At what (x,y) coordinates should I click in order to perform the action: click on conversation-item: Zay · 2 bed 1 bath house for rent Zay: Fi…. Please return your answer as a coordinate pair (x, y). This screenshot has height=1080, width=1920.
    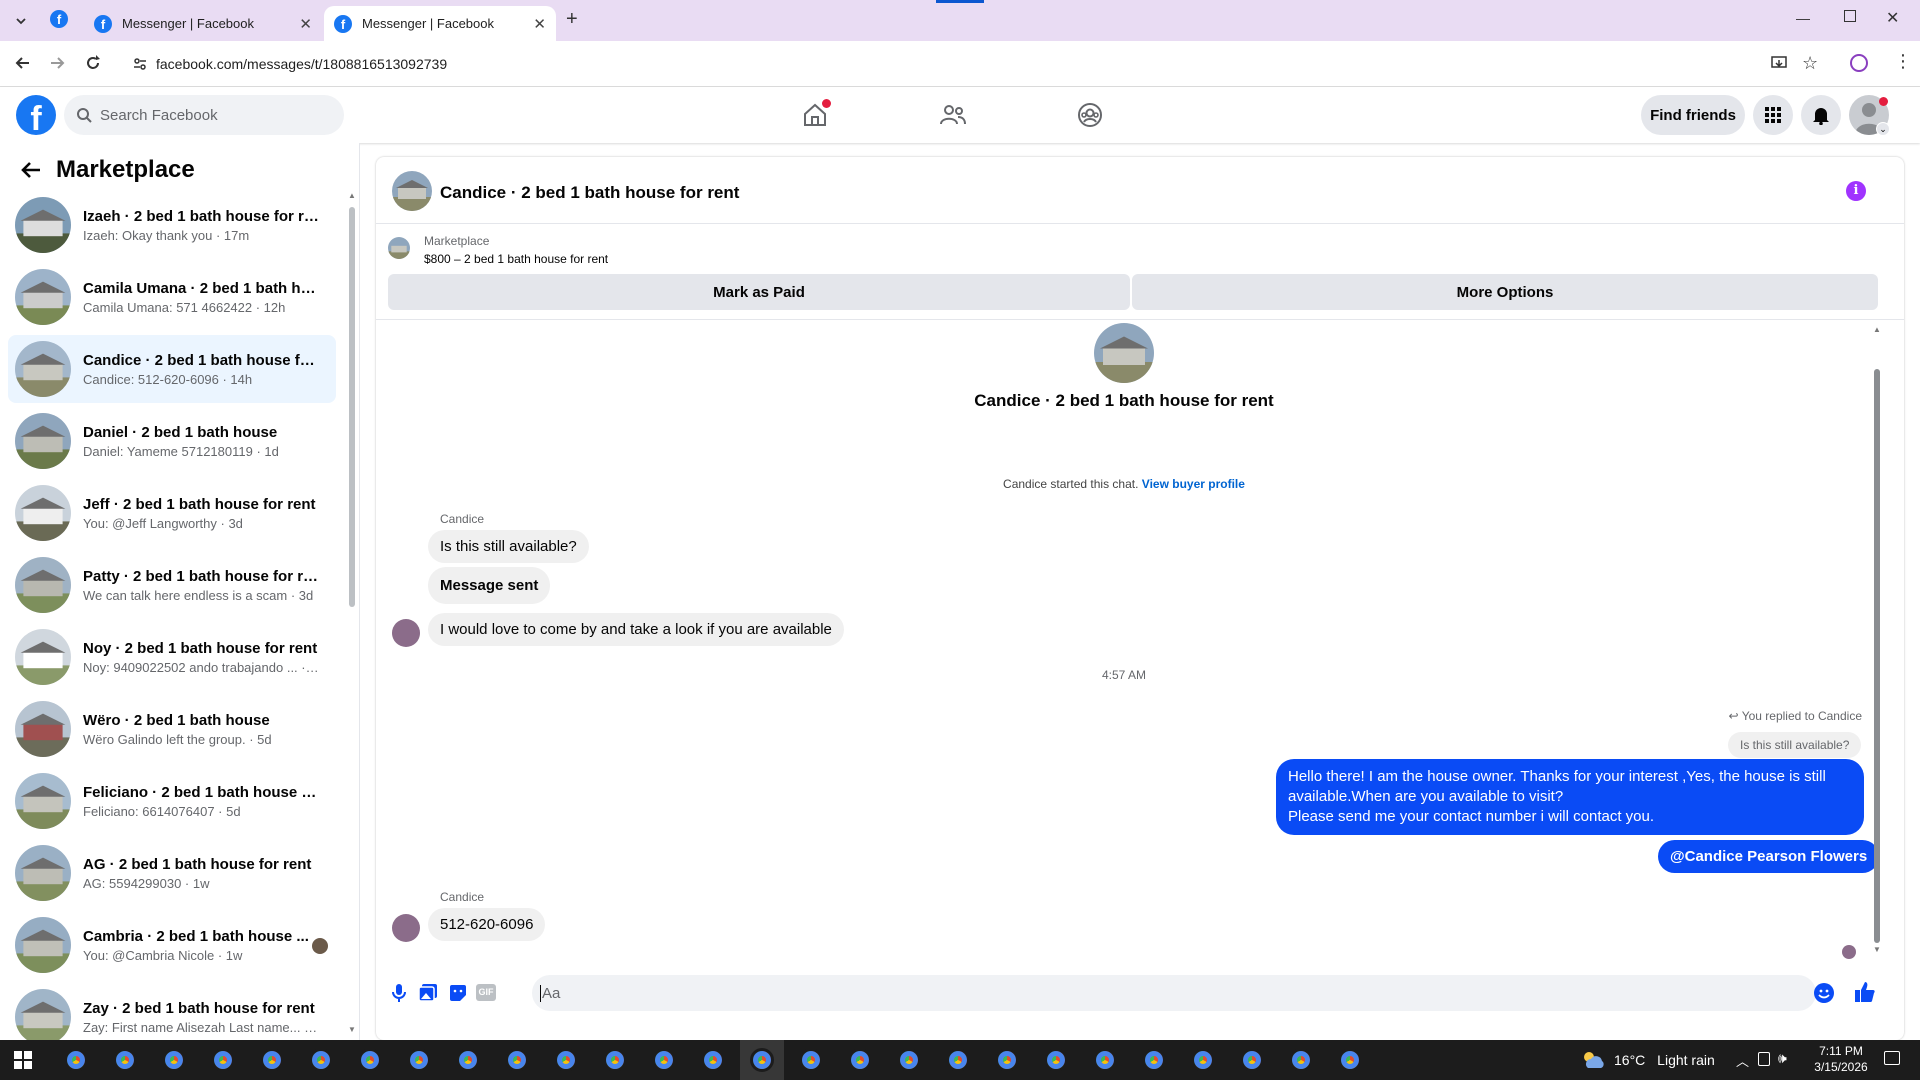
    Looking at the image, I should click on (172, 1011).